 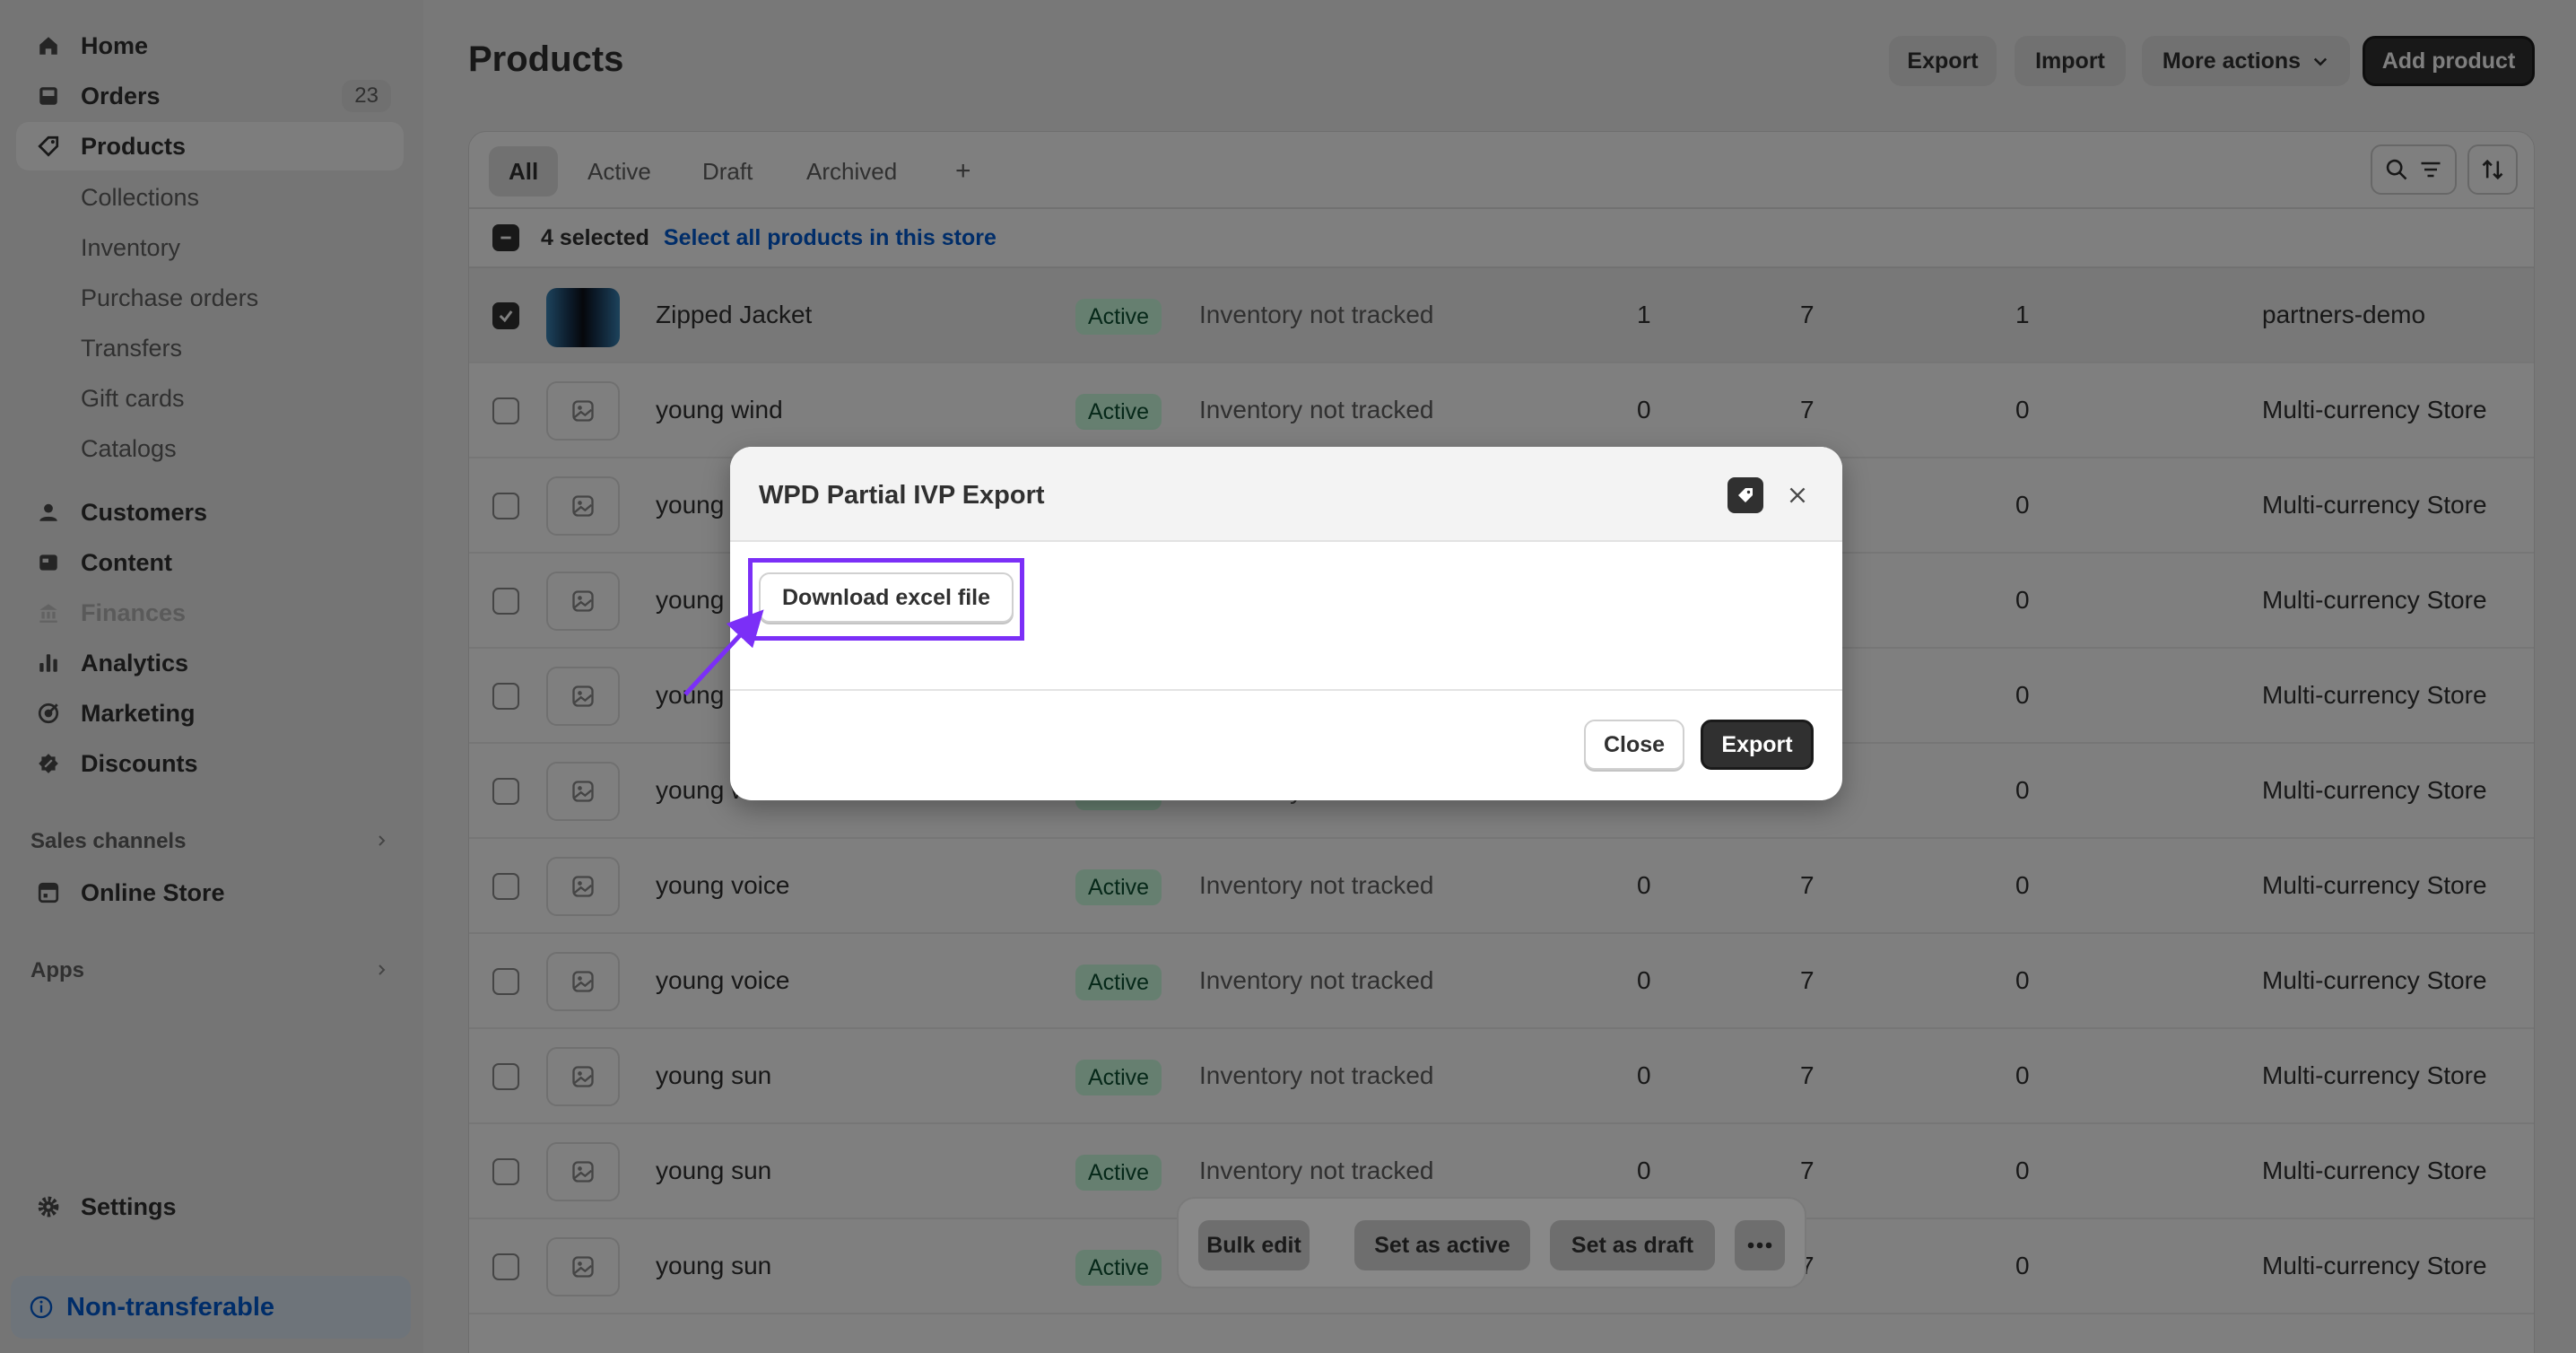 What do you see at coordinates (1632, 1245) in the screenshot?
I see `set-draft-button: Set as draft` at bounding box center [1632, 1245].